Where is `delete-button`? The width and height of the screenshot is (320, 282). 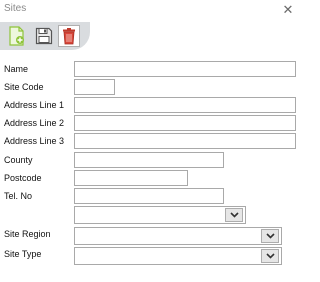 delete-button is located at coordinates (69, 36).